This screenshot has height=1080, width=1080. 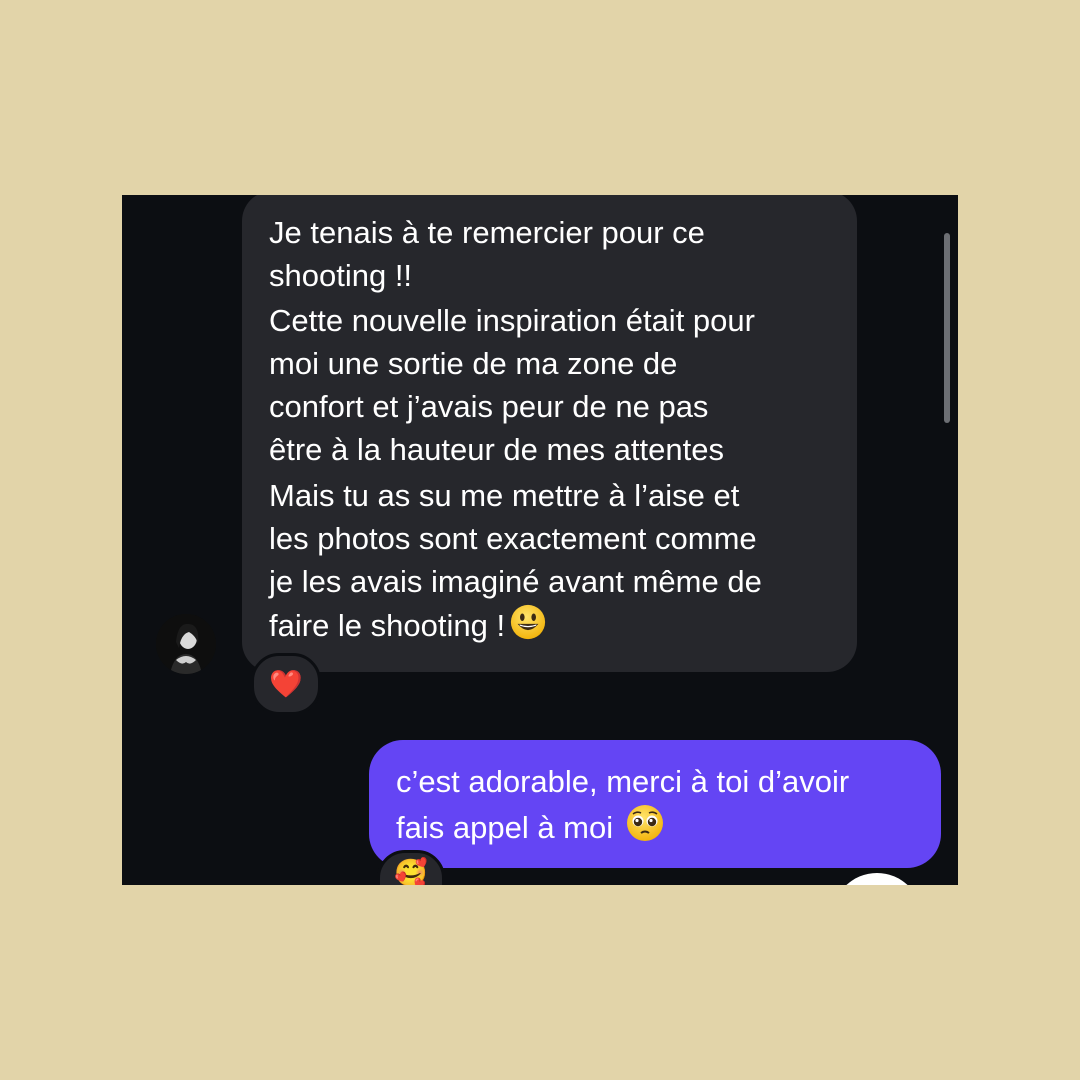 I want to click on heart-reaction: ❤️, so click(x=286, y=684).